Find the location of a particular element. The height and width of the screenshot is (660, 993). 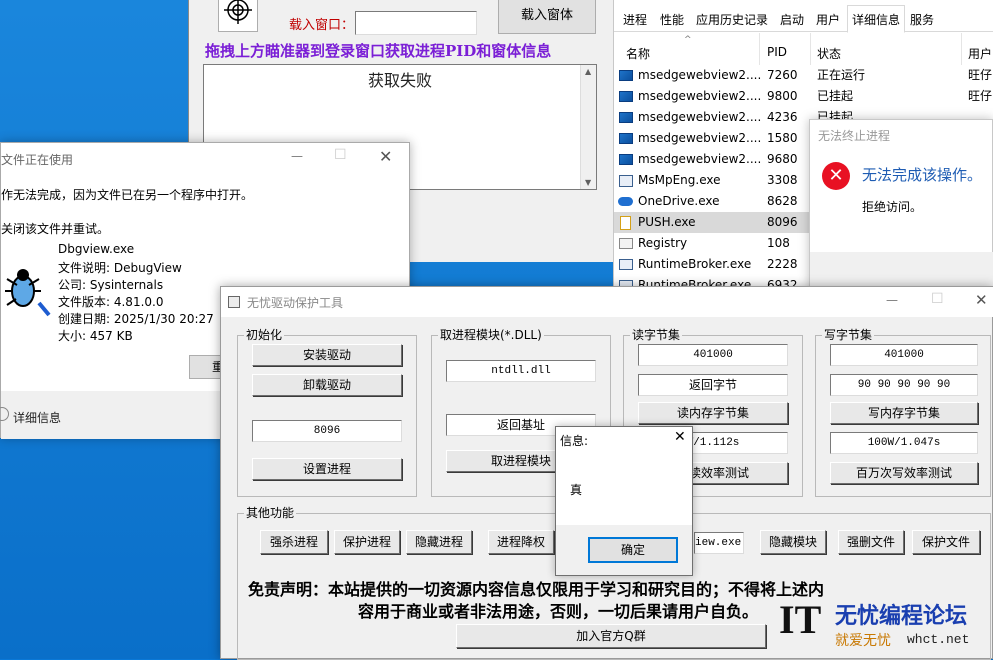

debugview-spider-icon is located at coordinates (26, 291).